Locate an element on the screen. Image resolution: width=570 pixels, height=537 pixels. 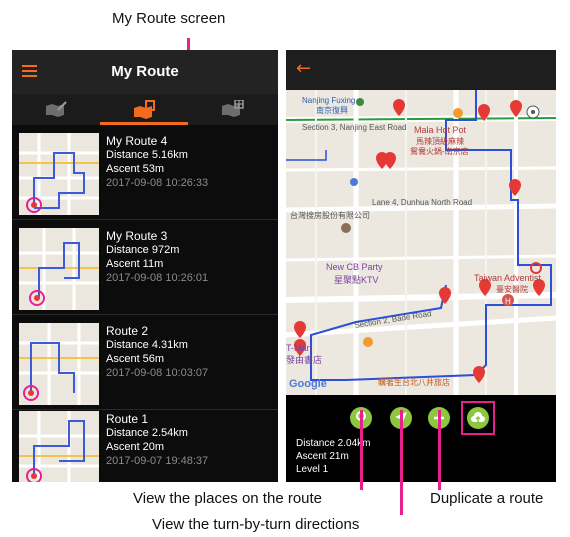
tab-bar is located at coordinates (145, 109).